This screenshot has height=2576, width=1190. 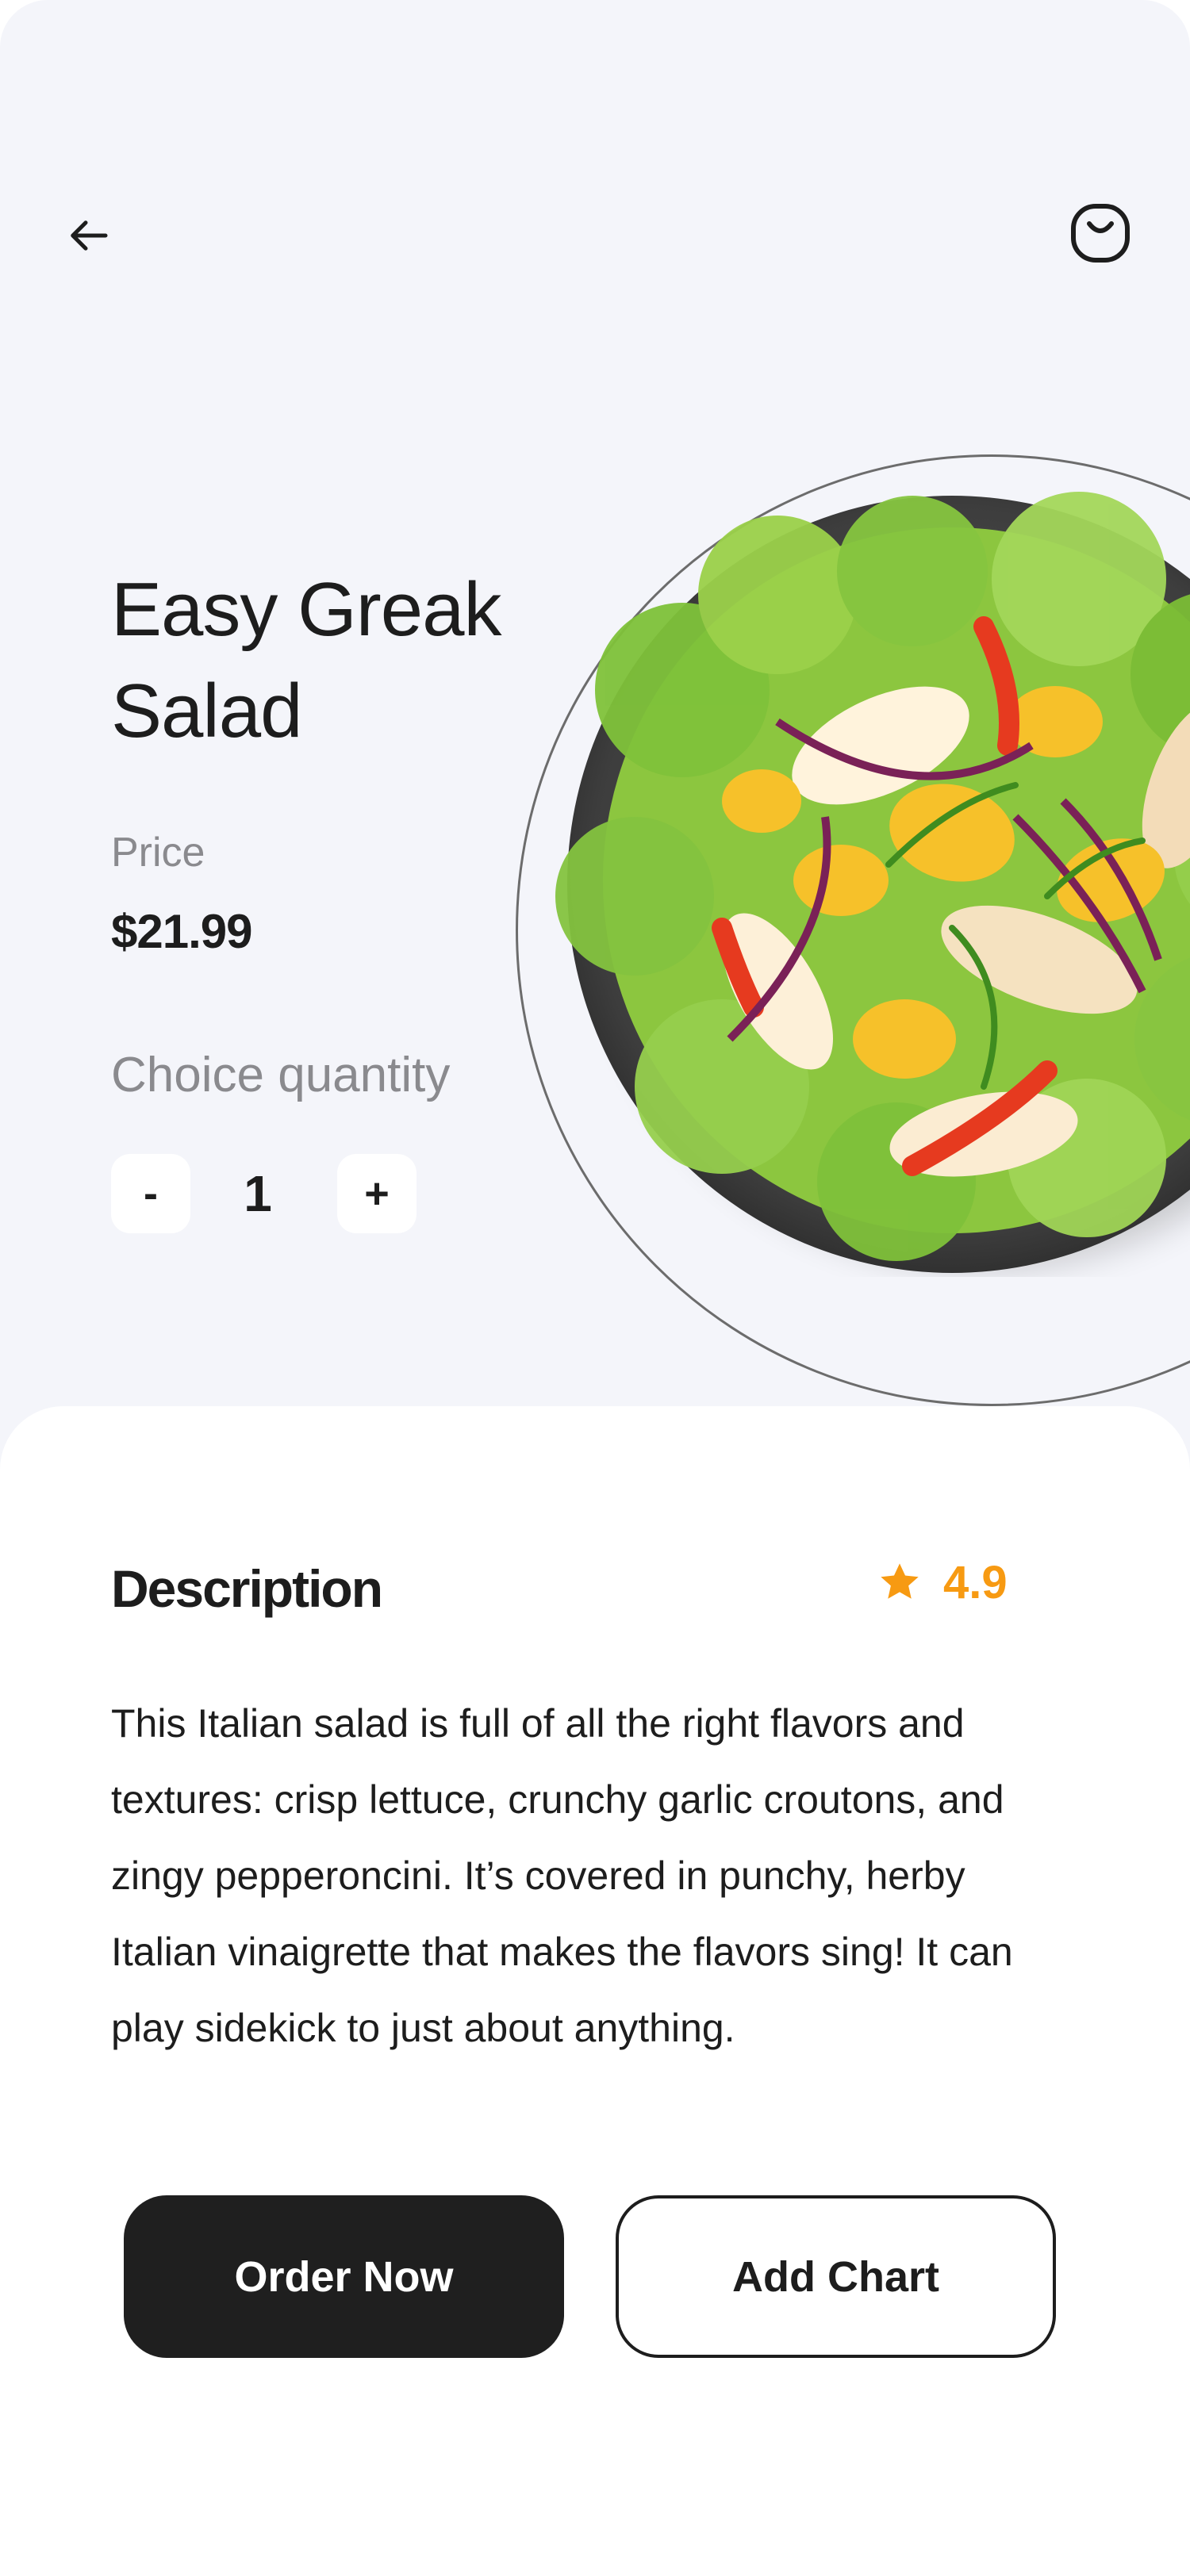 I want to click on product-title: Easy Greak Salad, so click(x=306, y=660).